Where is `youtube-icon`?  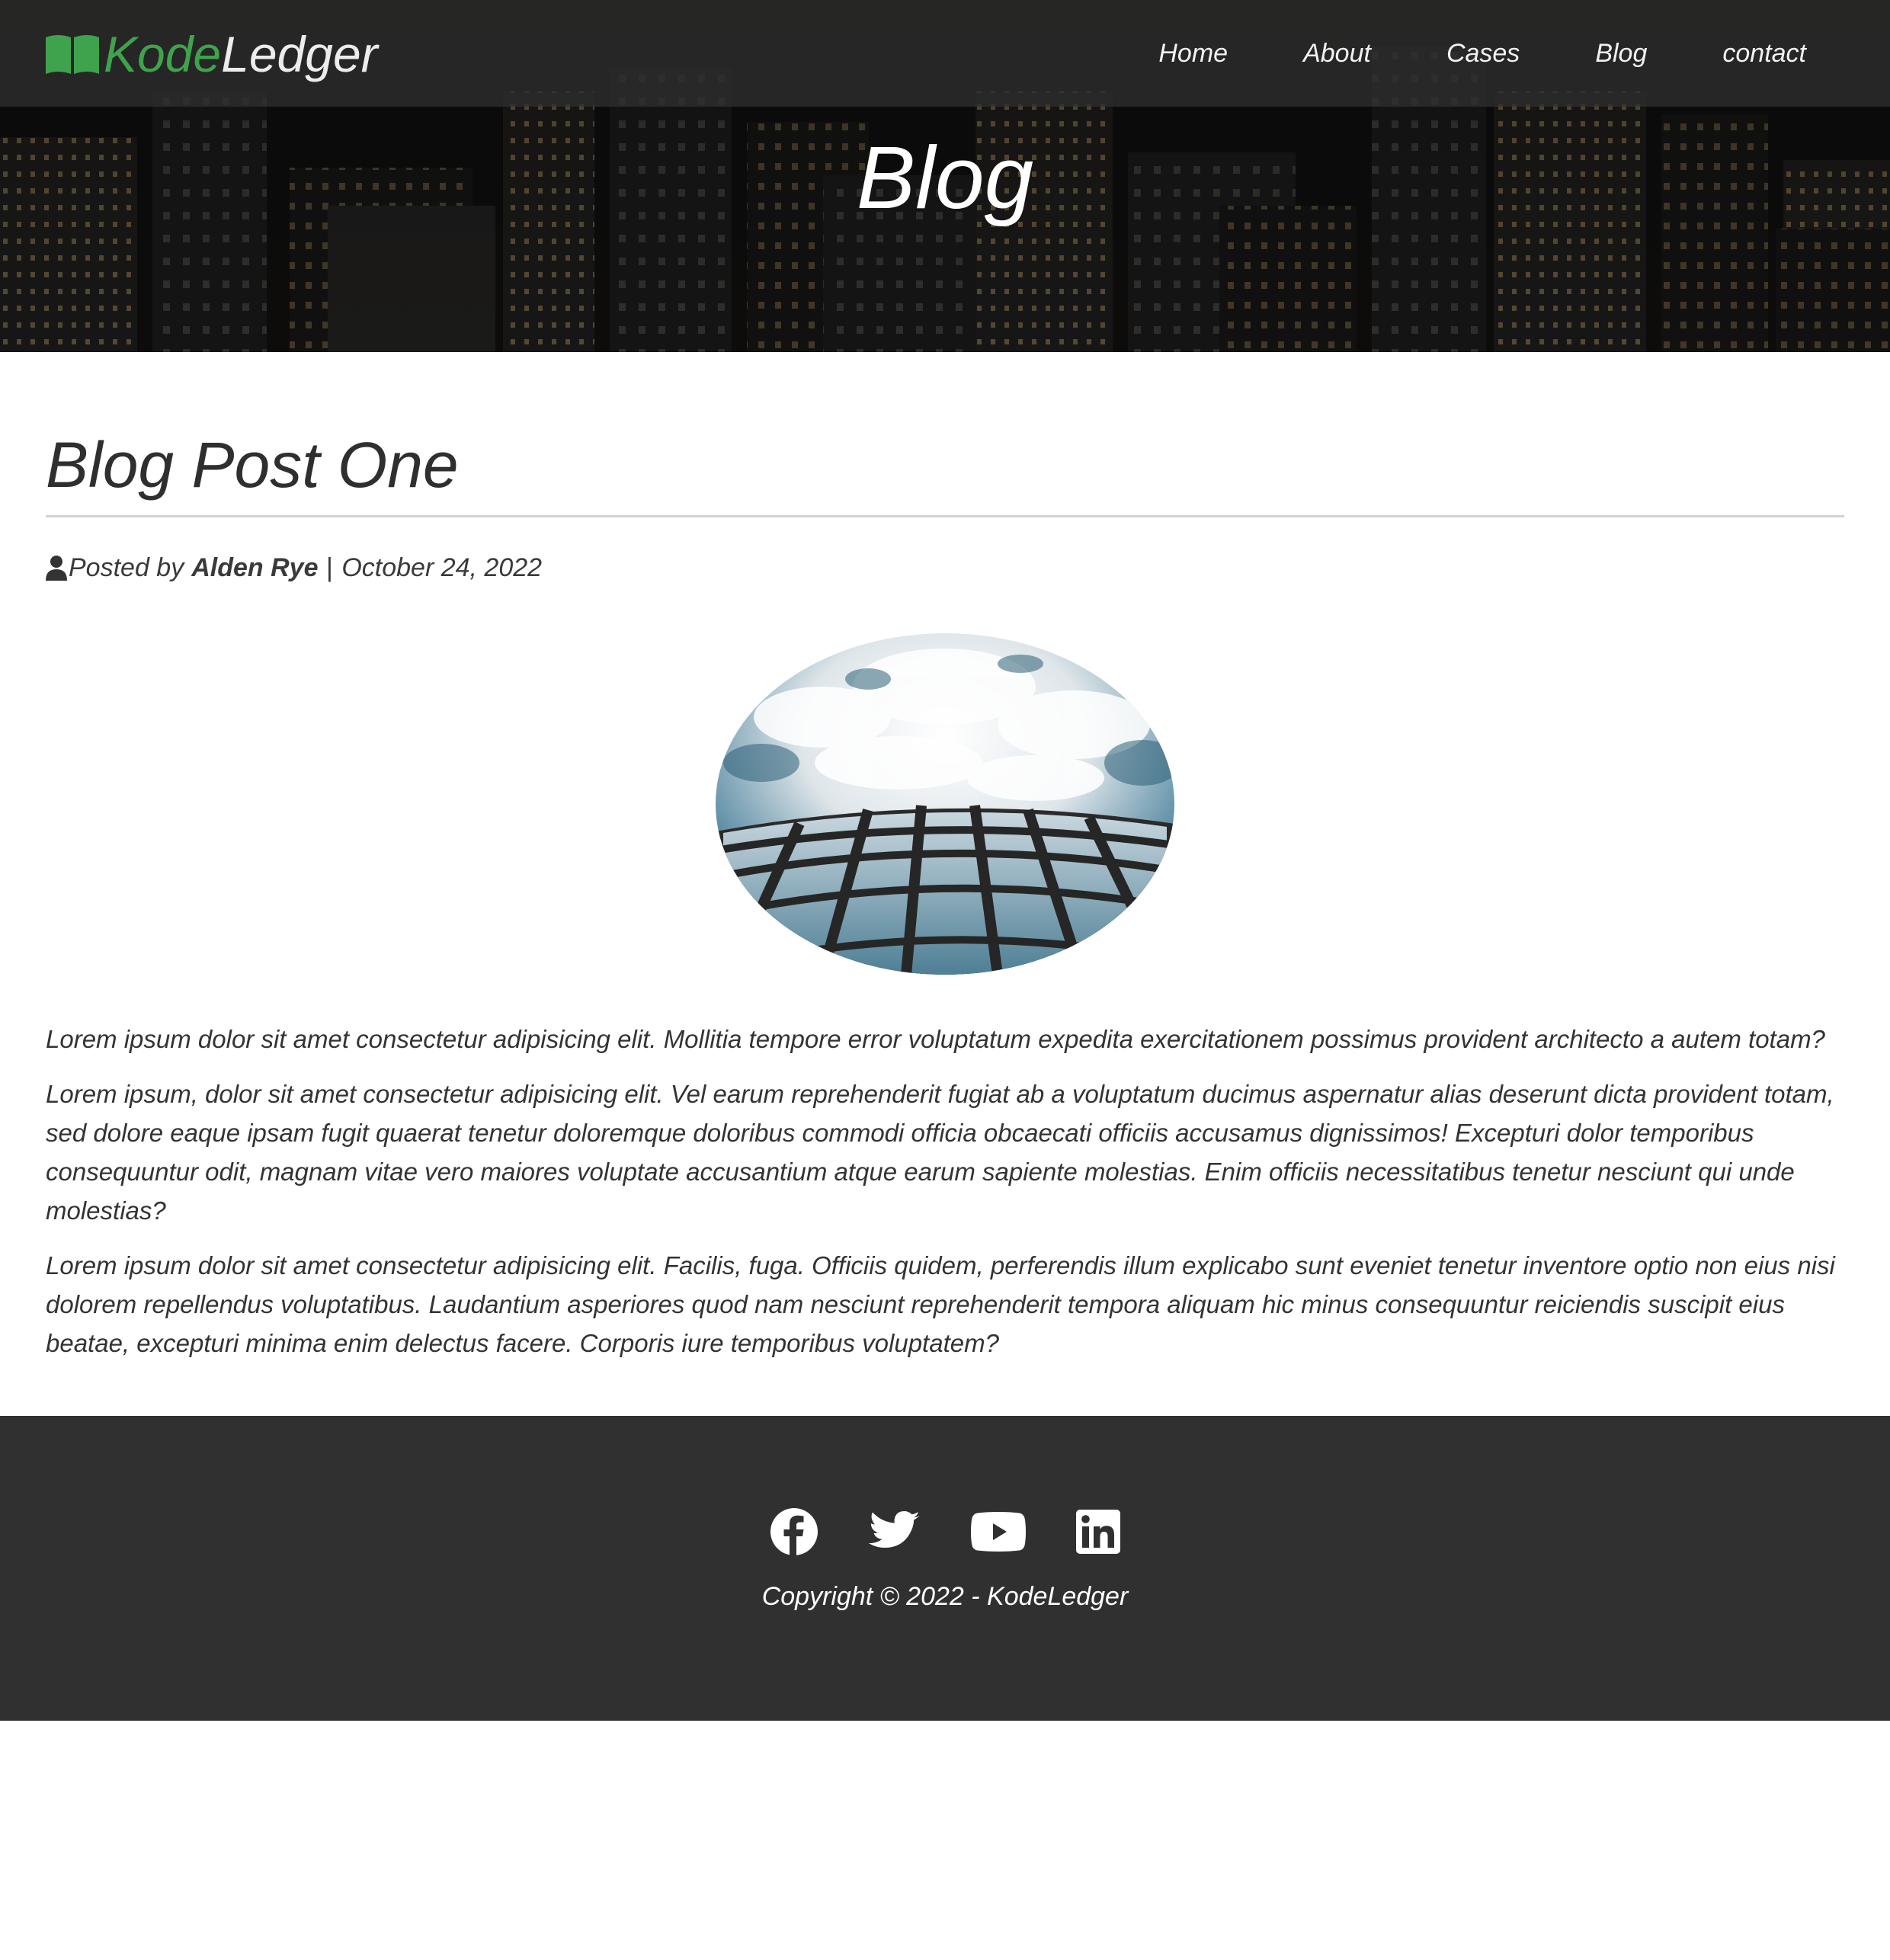
youtube-icon is located at coordinates (998, 1532).